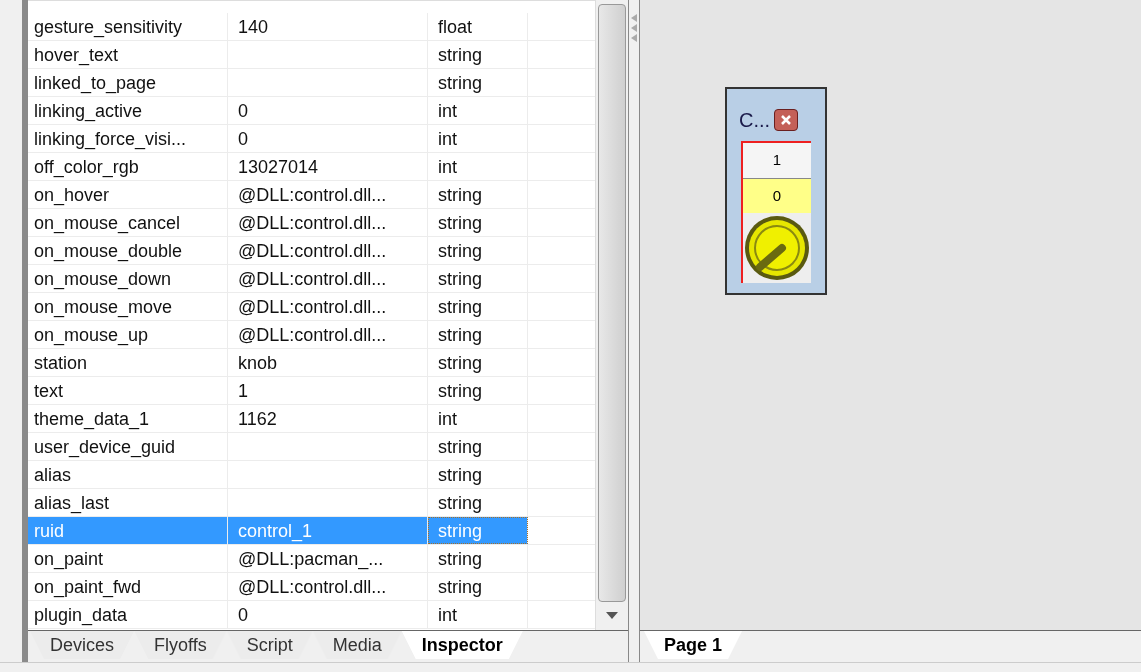 Image resolution: width=1141 pixels, height=672 pixels. I want to click on close-icon, so click(786, 120).